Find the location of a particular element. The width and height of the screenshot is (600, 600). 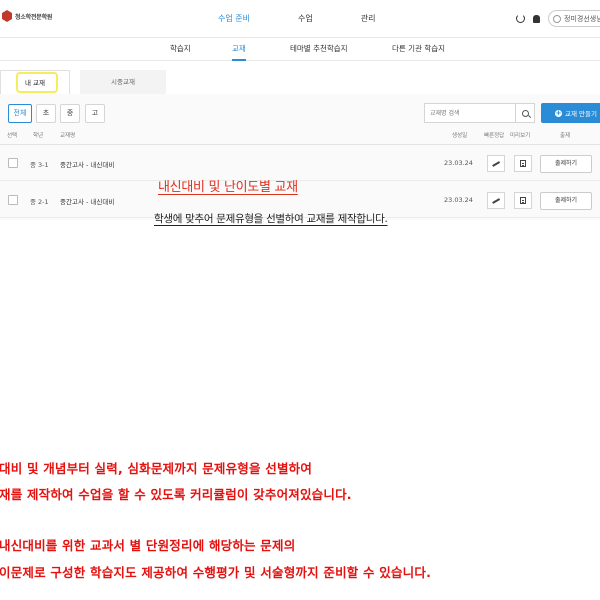

main-nav: 수업 준비 수업 관리 is located at coordinates (320, 19).